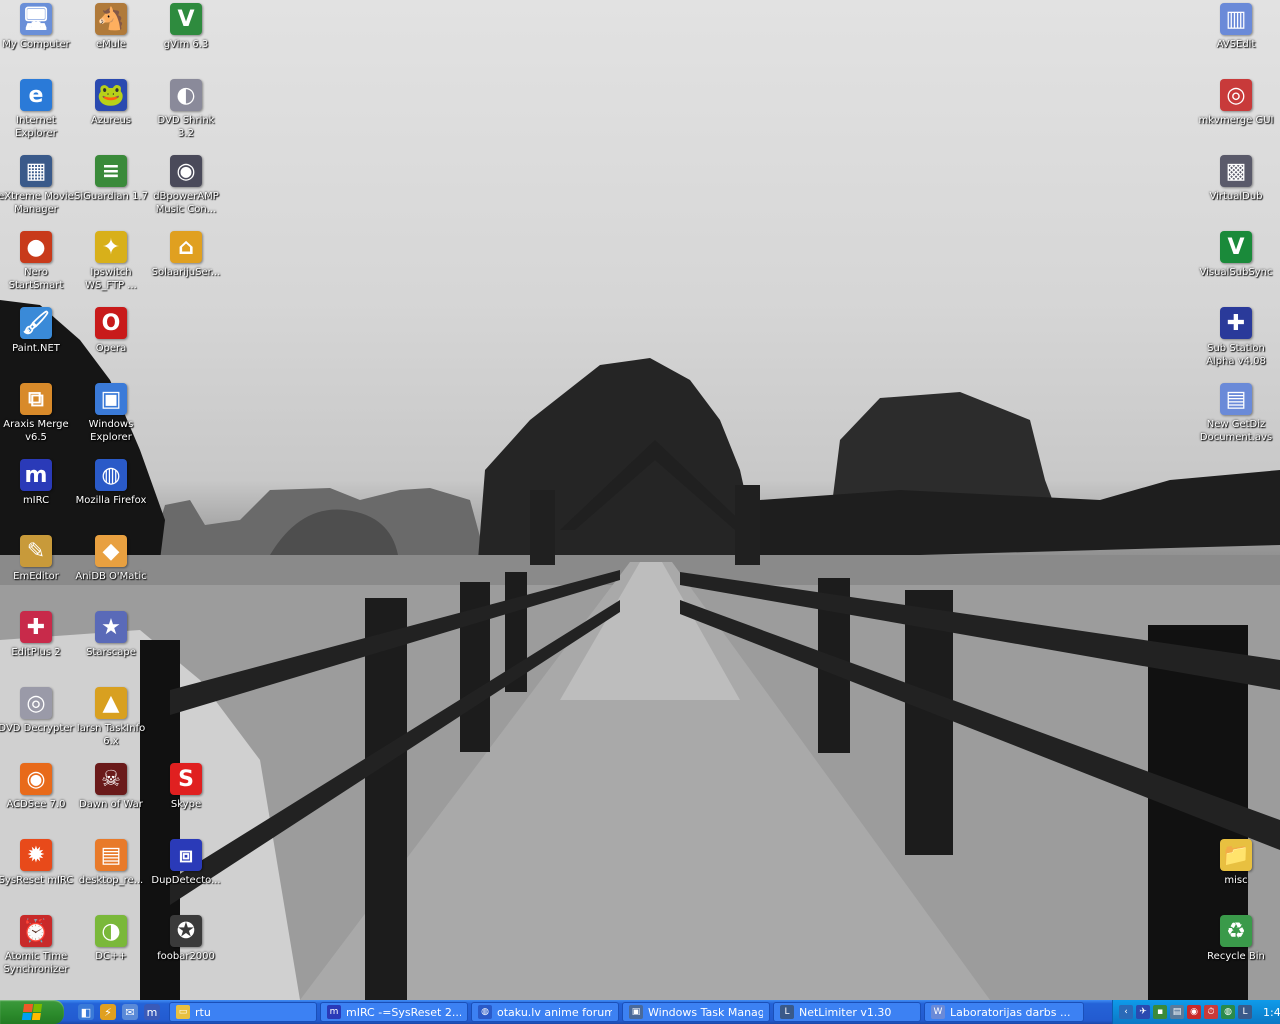 The height and width of the screenshot is (1024, 1280). I want to click on dbpoweramp-icon: ◉, so click(186, 171).